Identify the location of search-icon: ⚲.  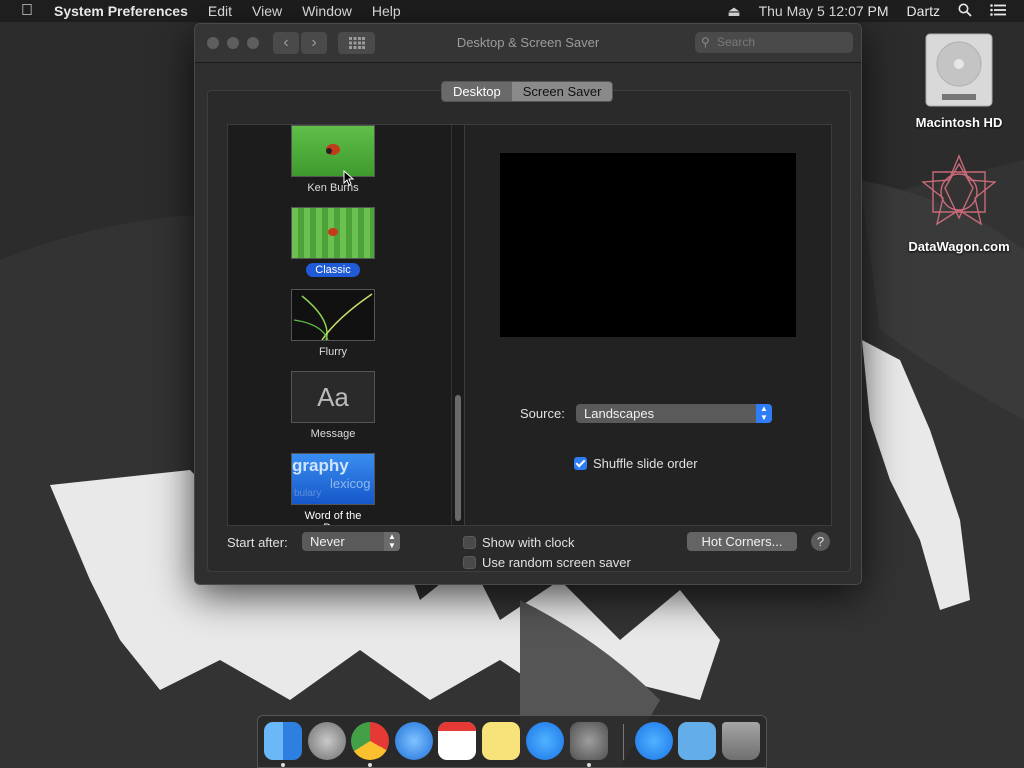
(705, 42).